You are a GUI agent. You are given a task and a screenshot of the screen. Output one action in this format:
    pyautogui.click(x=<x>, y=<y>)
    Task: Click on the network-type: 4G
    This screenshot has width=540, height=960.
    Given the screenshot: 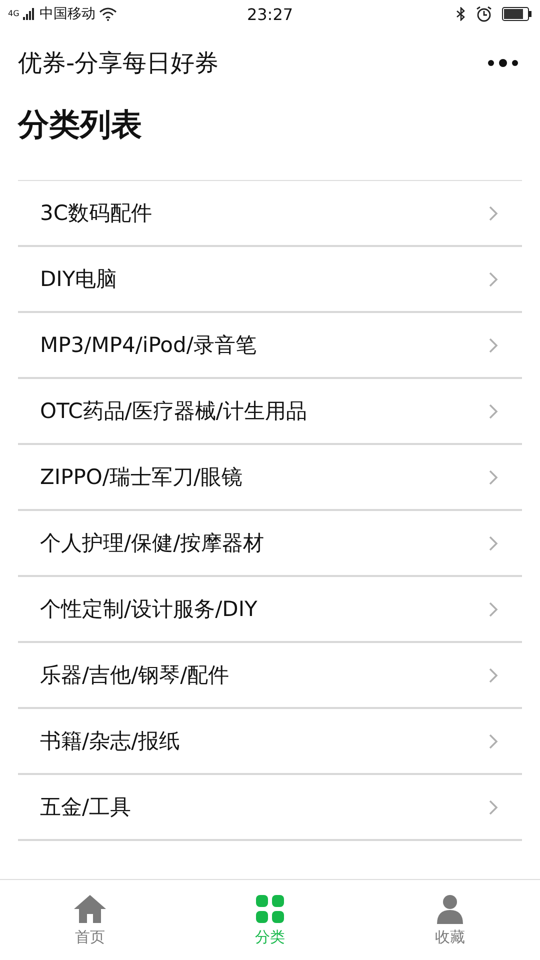 What is the action you would take?
    pyautogui.click(x=14, y=13)
    